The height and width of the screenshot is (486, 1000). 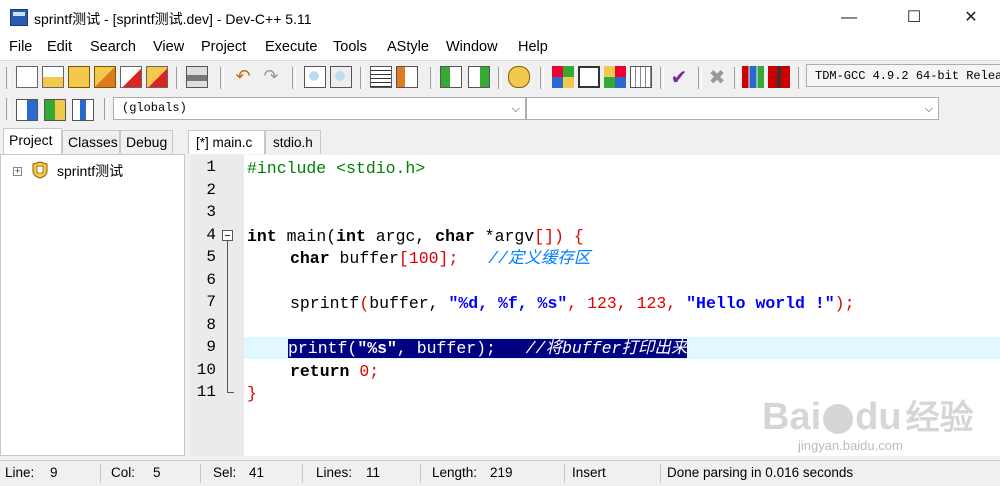 I want to click on save-all-icon, so click(x=105, y=77).